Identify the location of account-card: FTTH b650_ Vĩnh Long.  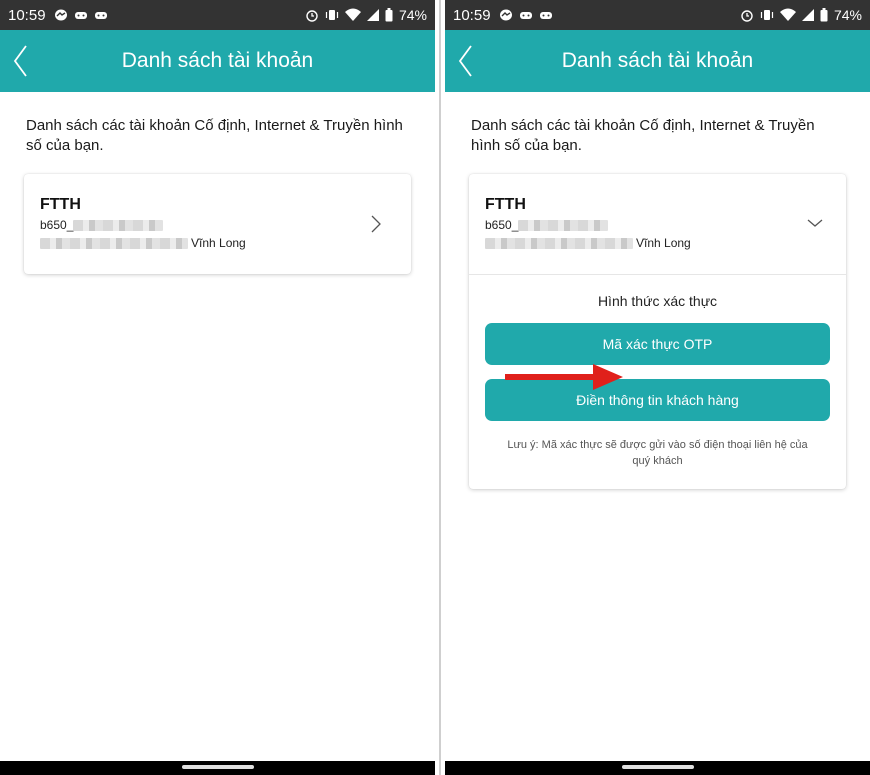
(217, 224).